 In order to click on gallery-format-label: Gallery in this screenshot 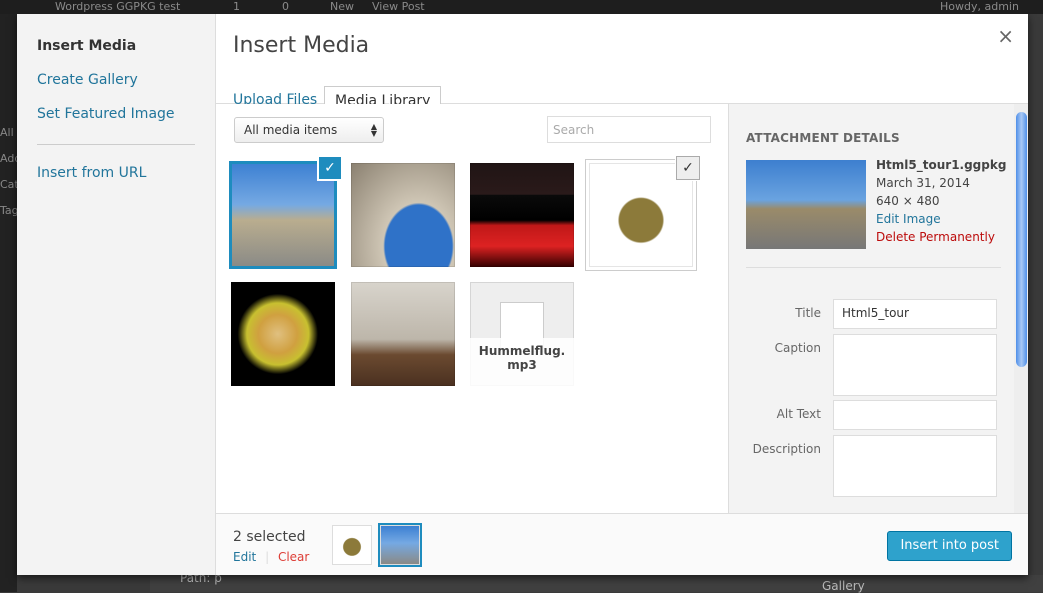, I will do `click(843, 586)`.